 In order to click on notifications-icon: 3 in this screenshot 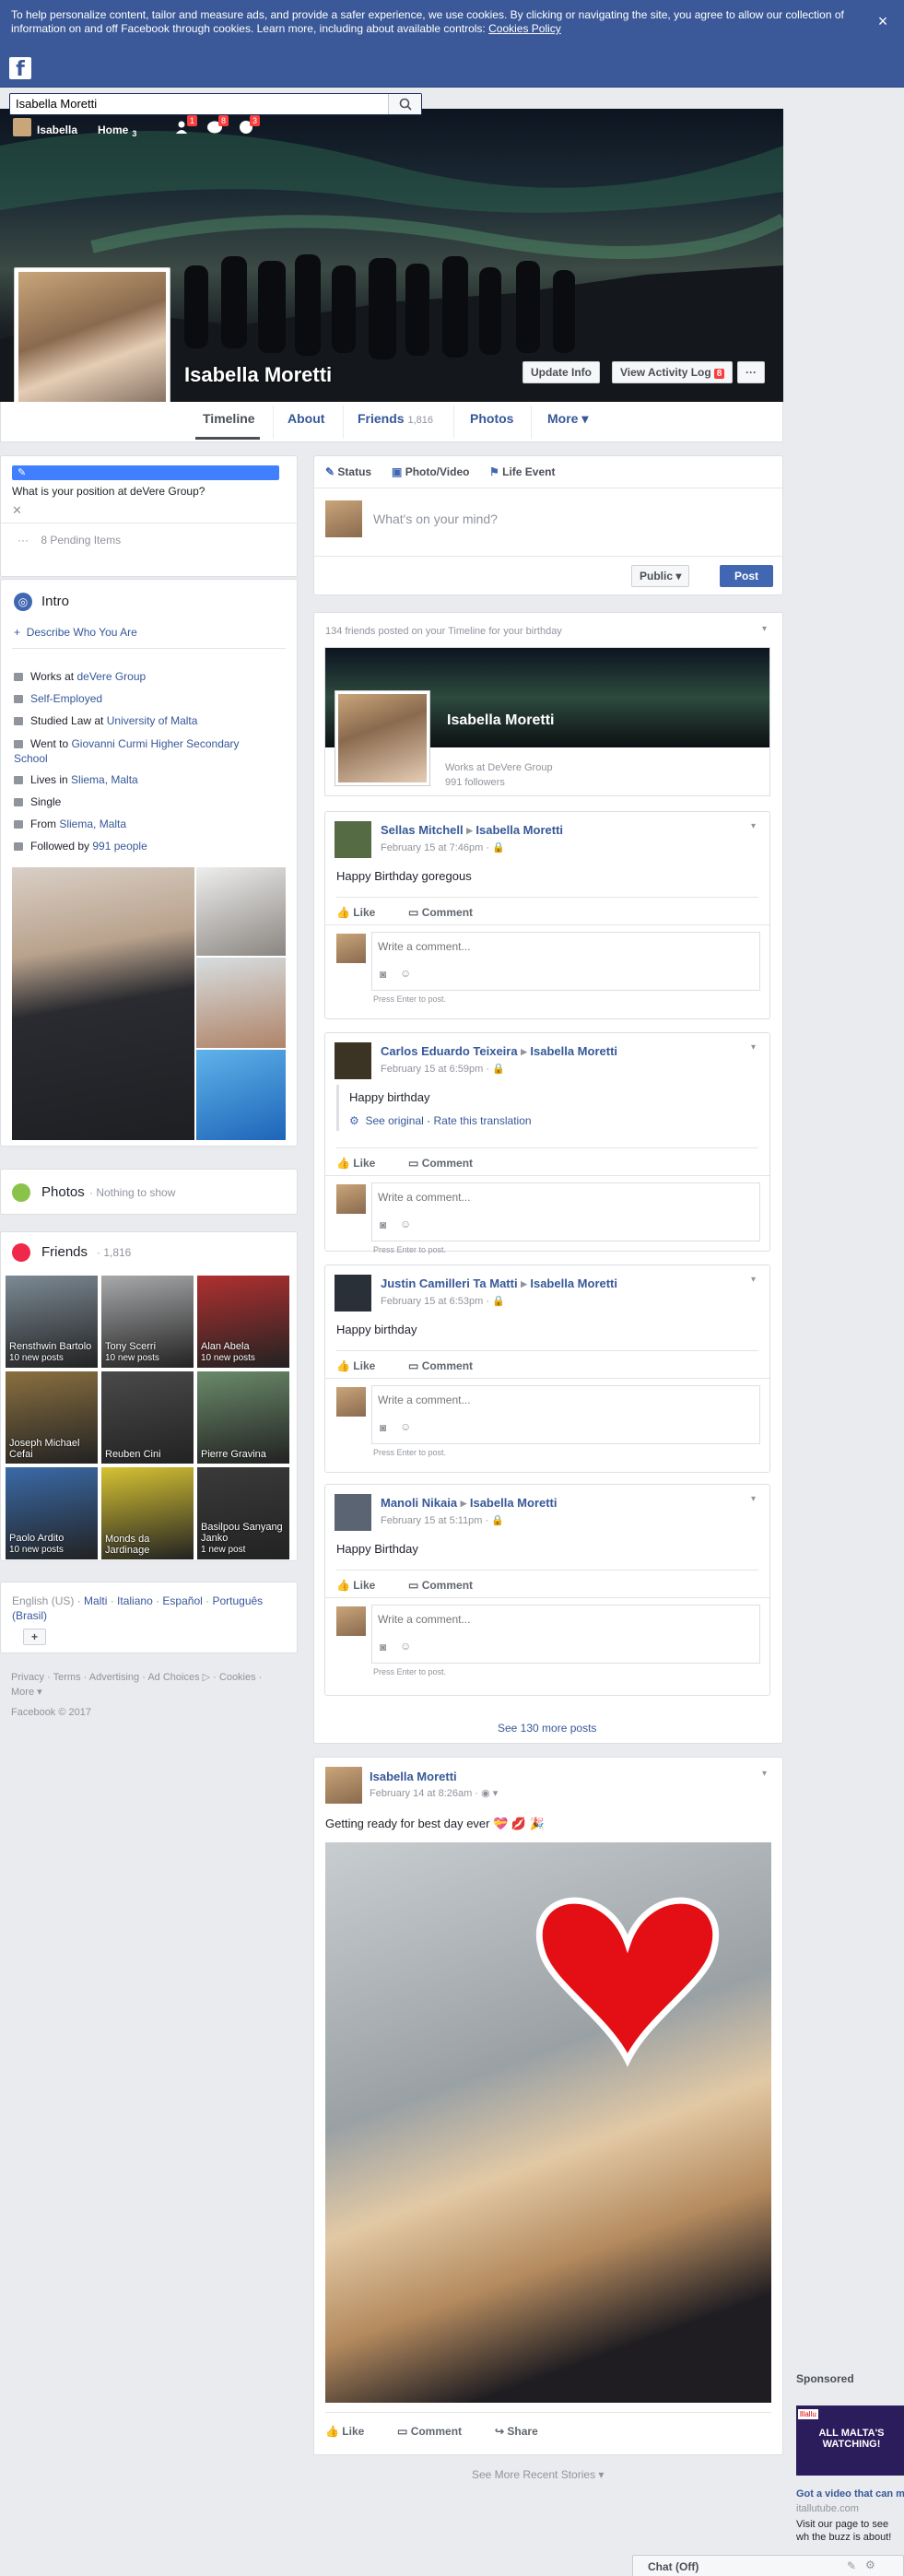, I will do `click(249, 125)`.